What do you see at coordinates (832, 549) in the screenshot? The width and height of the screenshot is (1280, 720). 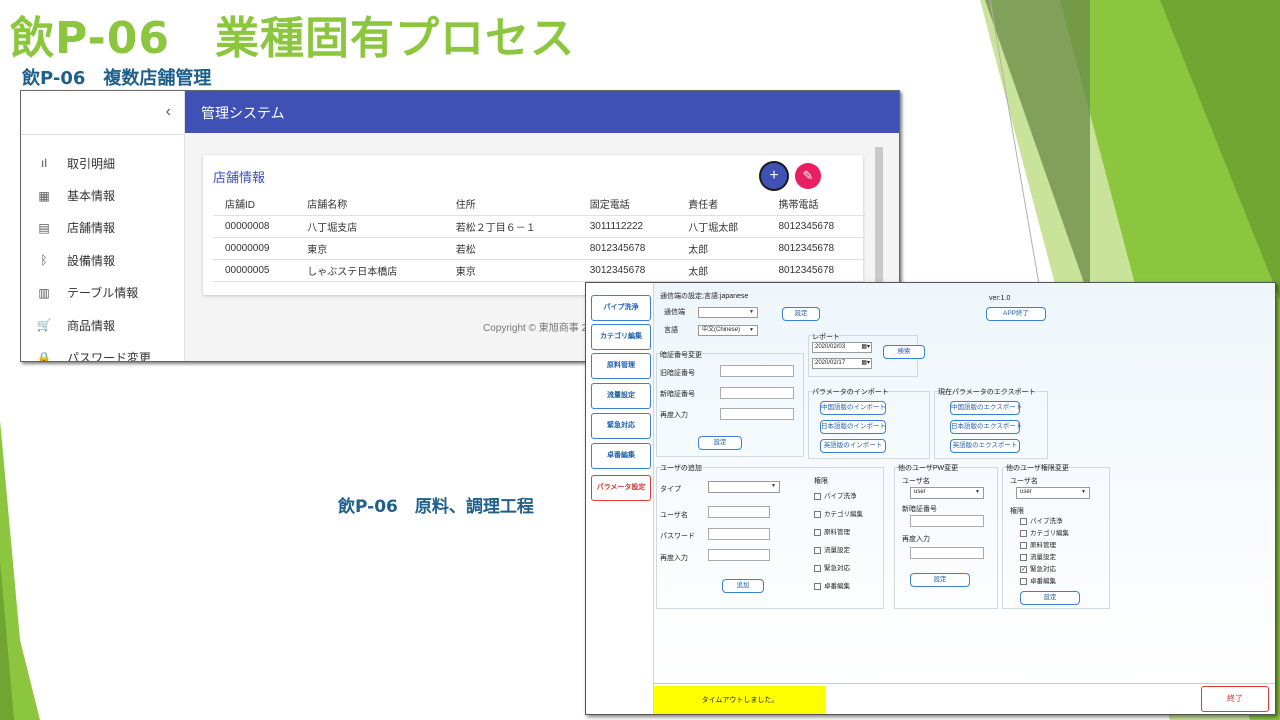 I see `permission-checkbox: 流量設定` at bounding box center [832, 549].